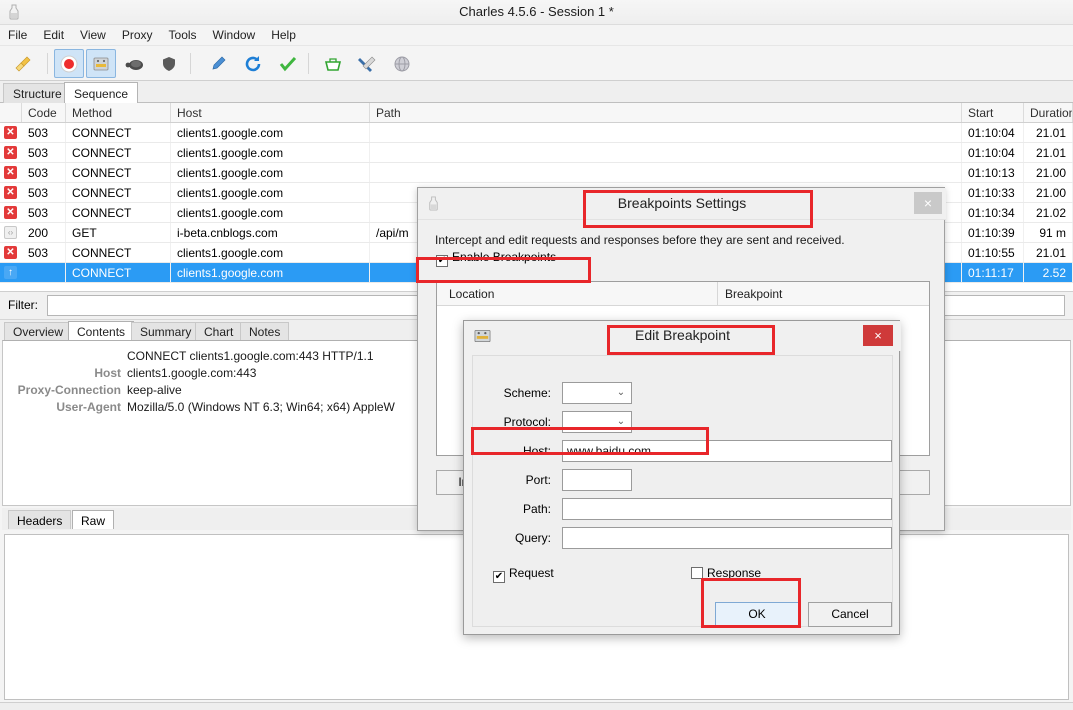 Image resolution: width=1073 pixels, height=710 pixels. Describe the element at coordinates (666, 112) in the screenshot. I see `column-path: Path` at that location.